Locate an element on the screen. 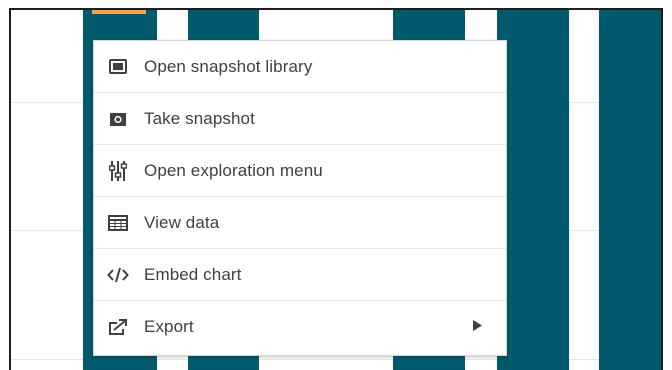  menu-item-open-snapshot-library: Open snapshot library is located at coordinates (300, 67).